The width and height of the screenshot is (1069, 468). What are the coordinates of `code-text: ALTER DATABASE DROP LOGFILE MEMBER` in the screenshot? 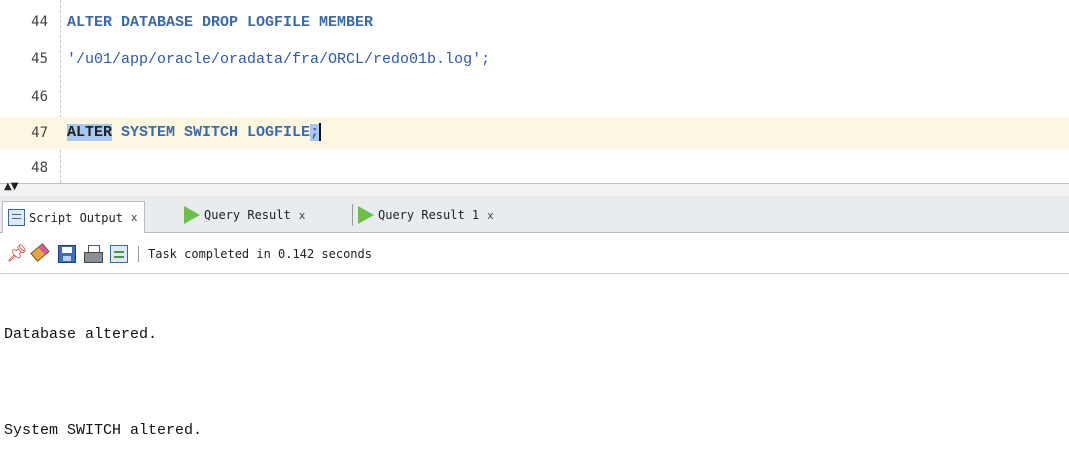 It's located at (220, 22).